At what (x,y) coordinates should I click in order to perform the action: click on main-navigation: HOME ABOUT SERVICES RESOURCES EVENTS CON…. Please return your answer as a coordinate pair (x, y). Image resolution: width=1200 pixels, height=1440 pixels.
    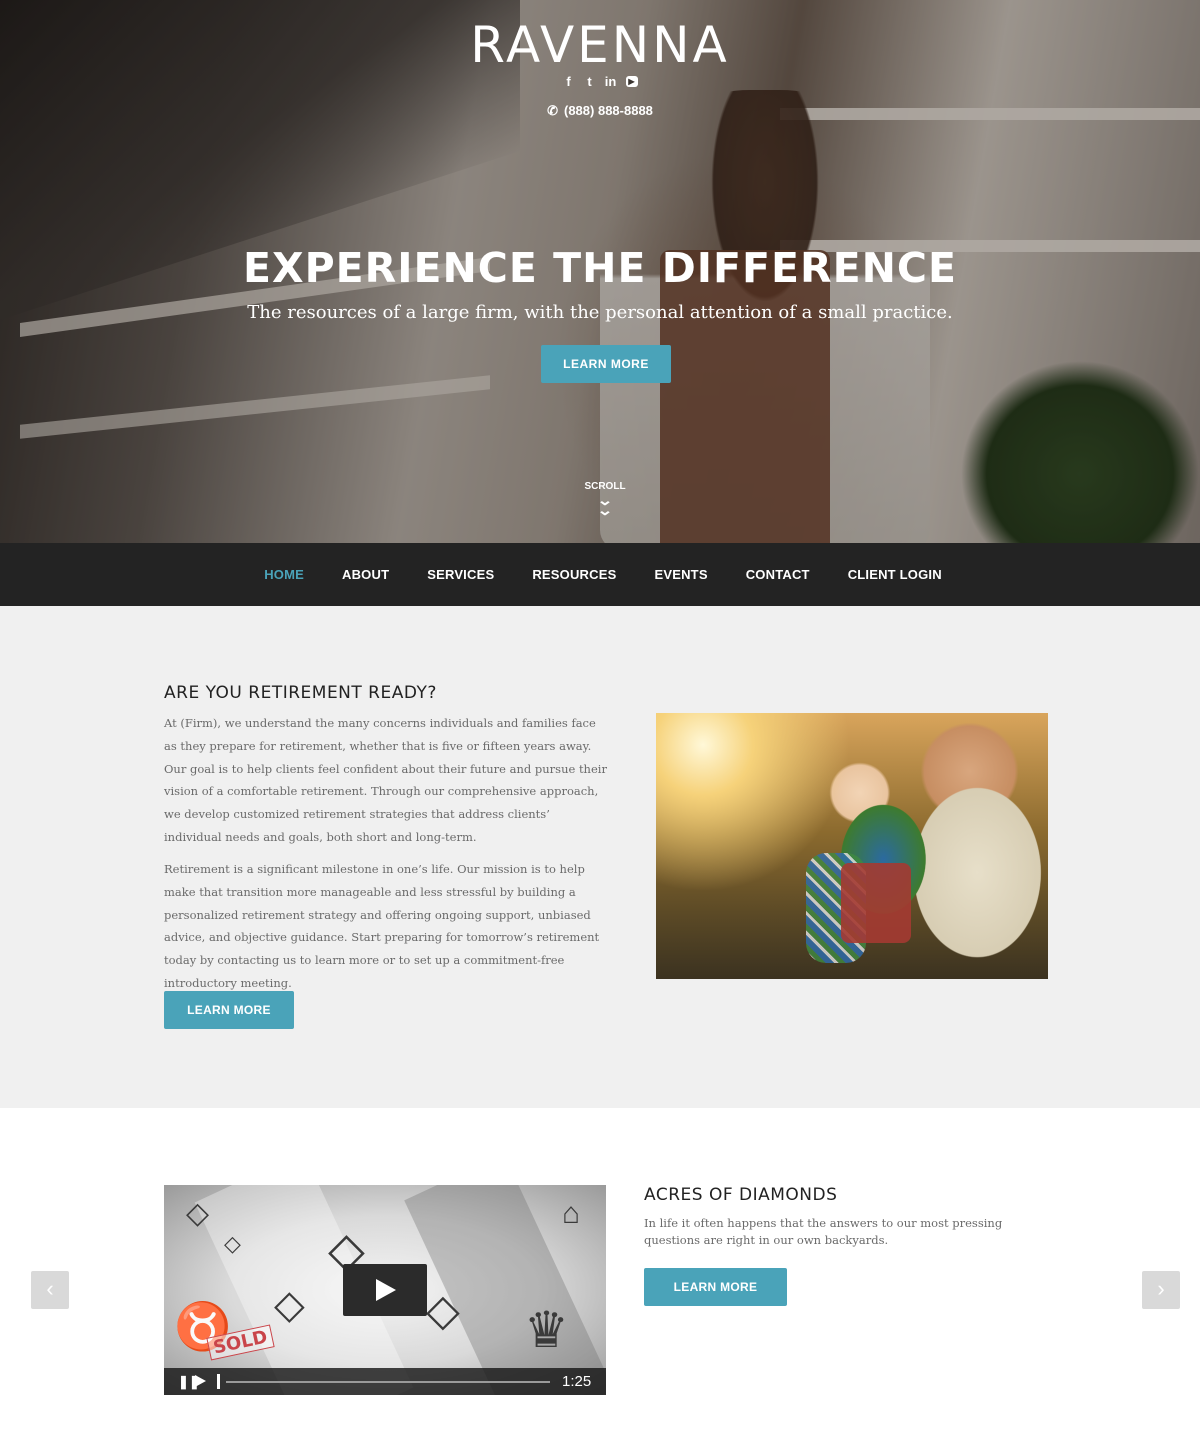
    Looking at the image, I should click on (600, 574).